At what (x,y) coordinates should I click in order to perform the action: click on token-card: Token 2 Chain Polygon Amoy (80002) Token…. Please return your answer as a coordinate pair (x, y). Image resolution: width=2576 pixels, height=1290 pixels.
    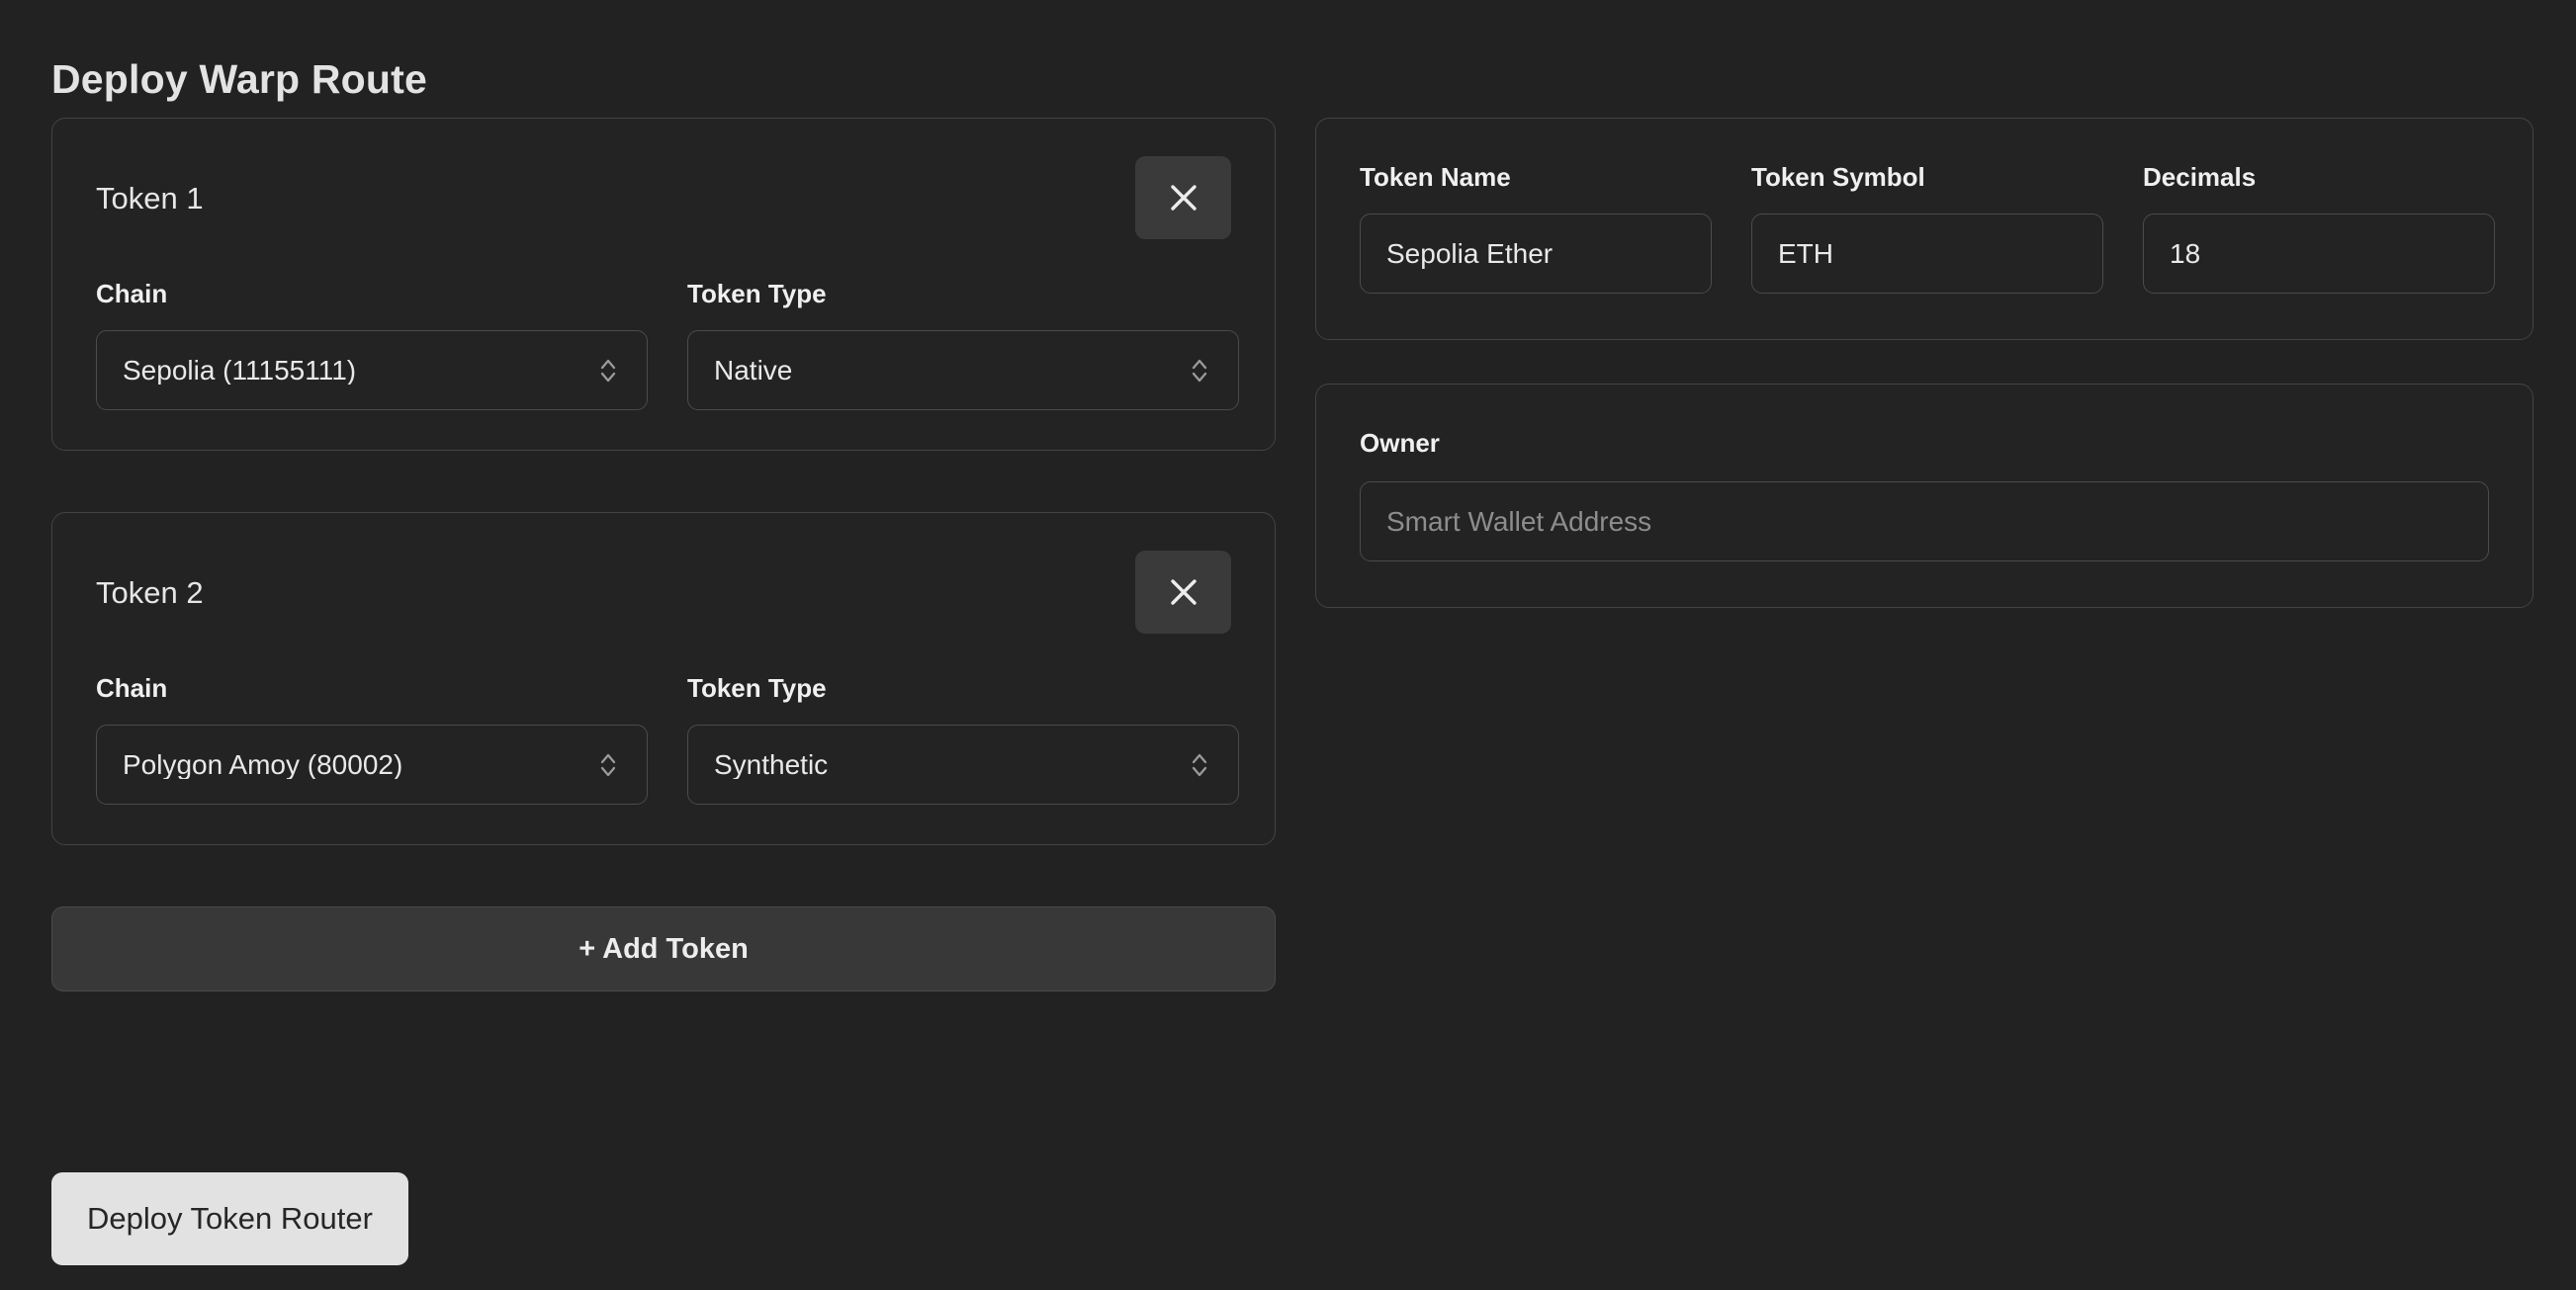
    Looking at the image, I should click on (663, 678).